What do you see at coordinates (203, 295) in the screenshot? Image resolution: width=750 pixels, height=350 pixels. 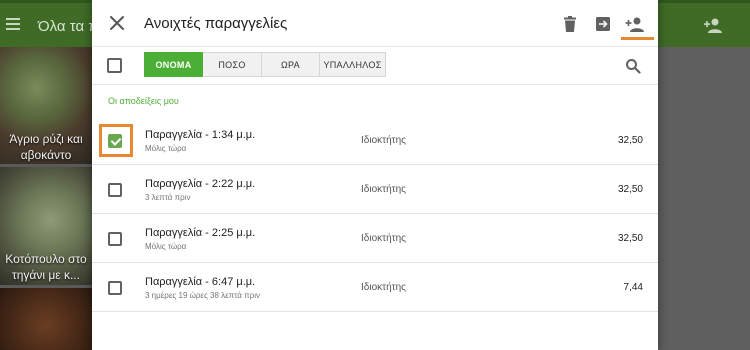 I see `order-time-ago: 3 ημέρες 19 ώρες 38 λεπτά πριν` at bounding box center [203, 295].